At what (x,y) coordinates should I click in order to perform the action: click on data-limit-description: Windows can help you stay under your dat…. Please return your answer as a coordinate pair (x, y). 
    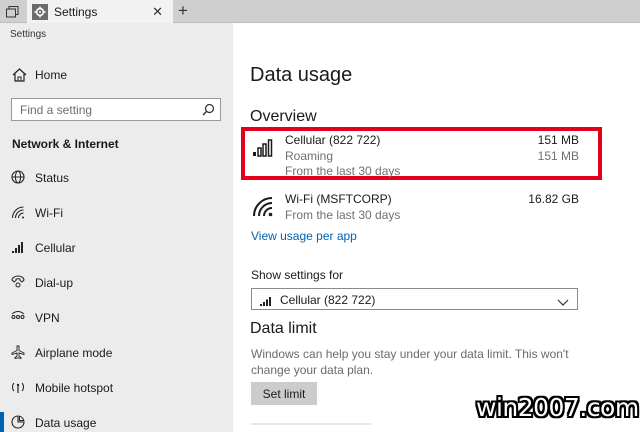
    Looking at the image, I should click on (410, 362).